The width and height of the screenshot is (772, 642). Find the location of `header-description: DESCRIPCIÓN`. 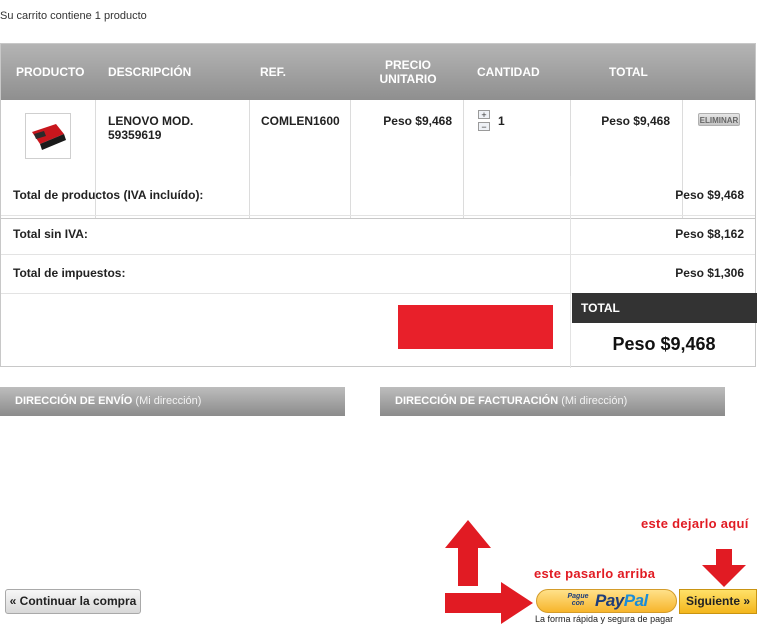

header-description: DESCRIPCIÓN is located at coordinates (150, 72).